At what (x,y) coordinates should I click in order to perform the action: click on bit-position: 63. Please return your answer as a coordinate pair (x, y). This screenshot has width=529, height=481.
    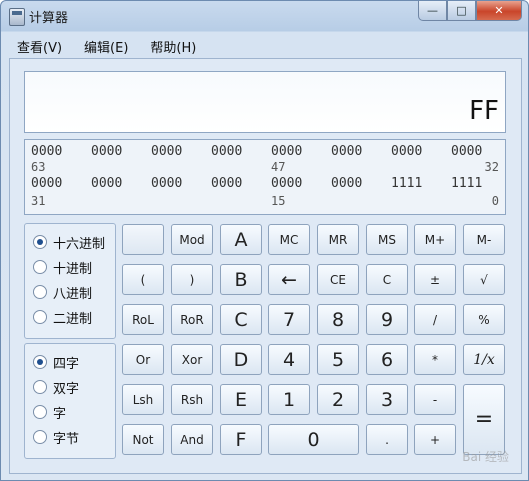
    Looking at the image, I should click on (38, 167).